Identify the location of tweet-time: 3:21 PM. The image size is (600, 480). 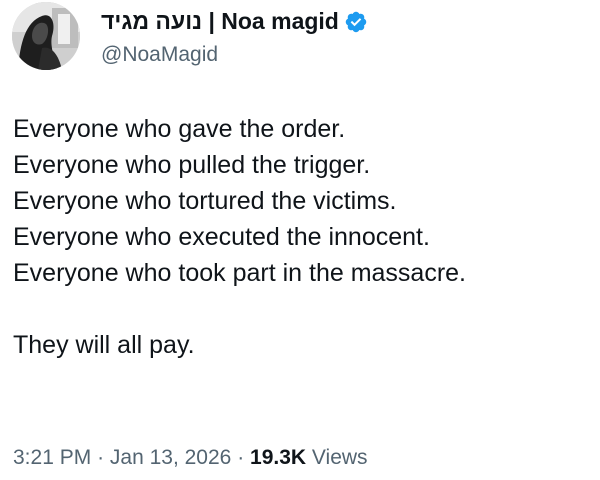
(52, 457).